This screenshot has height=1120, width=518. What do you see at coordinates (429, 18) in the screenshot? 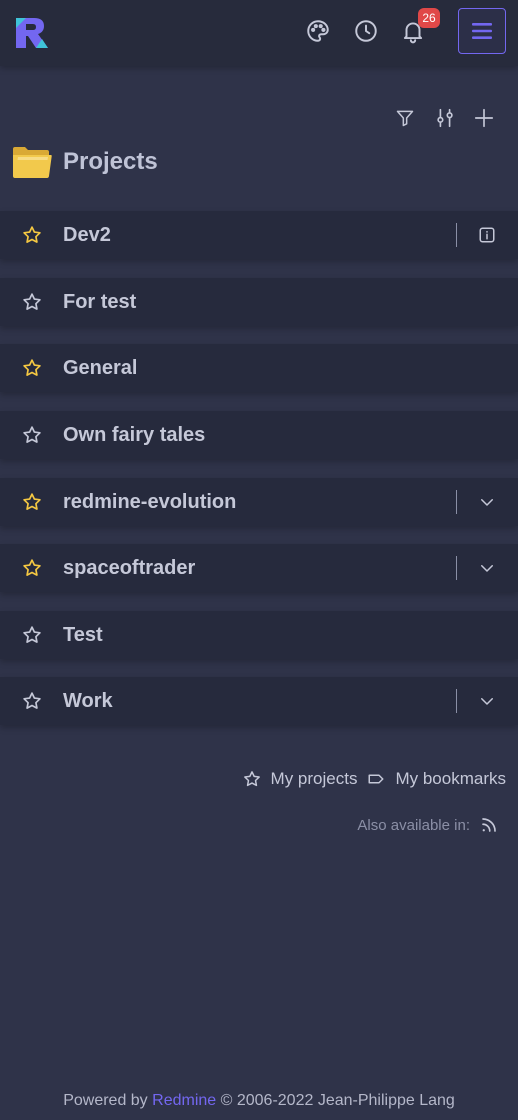
I see `notification-count-badge: 26` at bounding box center [429, 18].